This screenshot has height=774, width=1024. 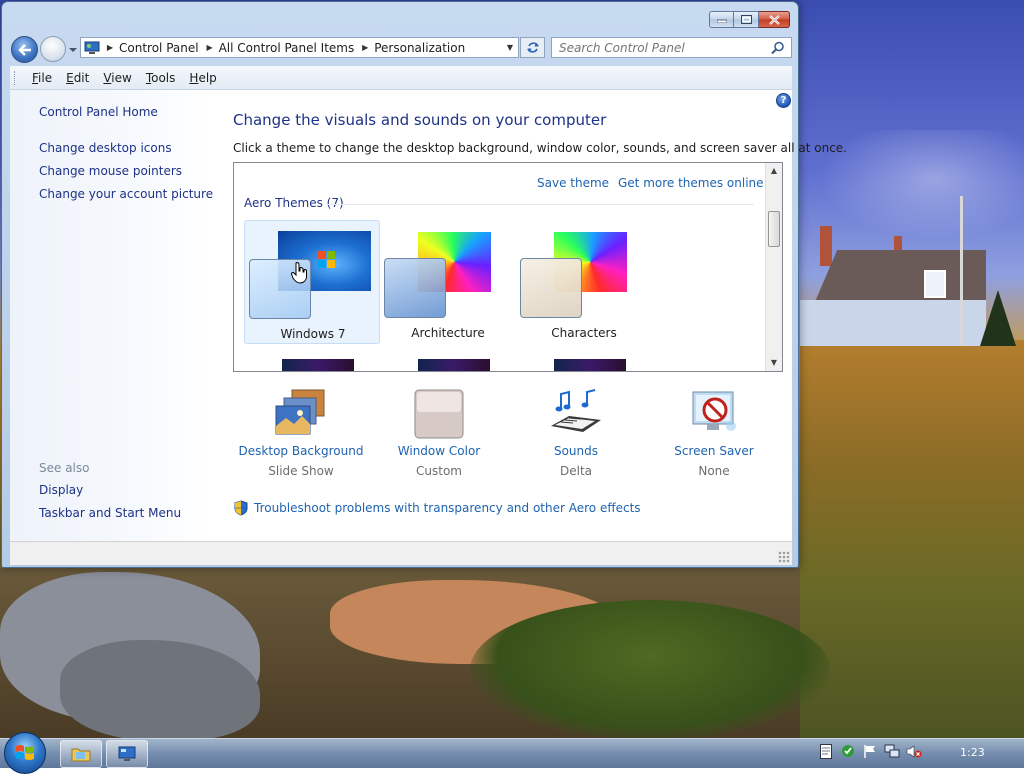 What do you see at coordinates (784, 557) in the screenshot?
I see `size-grip` at bounding box center [784, 557].